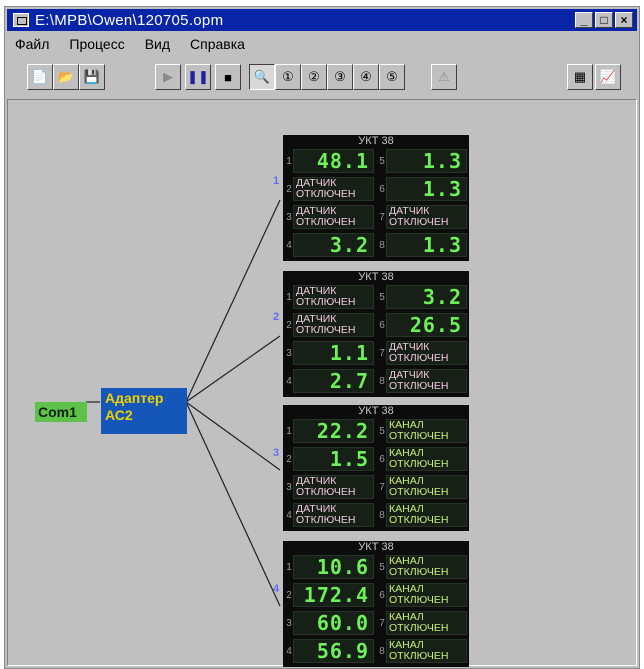  I want to click on channel-cell: 4 2.7, so click(329, 381).